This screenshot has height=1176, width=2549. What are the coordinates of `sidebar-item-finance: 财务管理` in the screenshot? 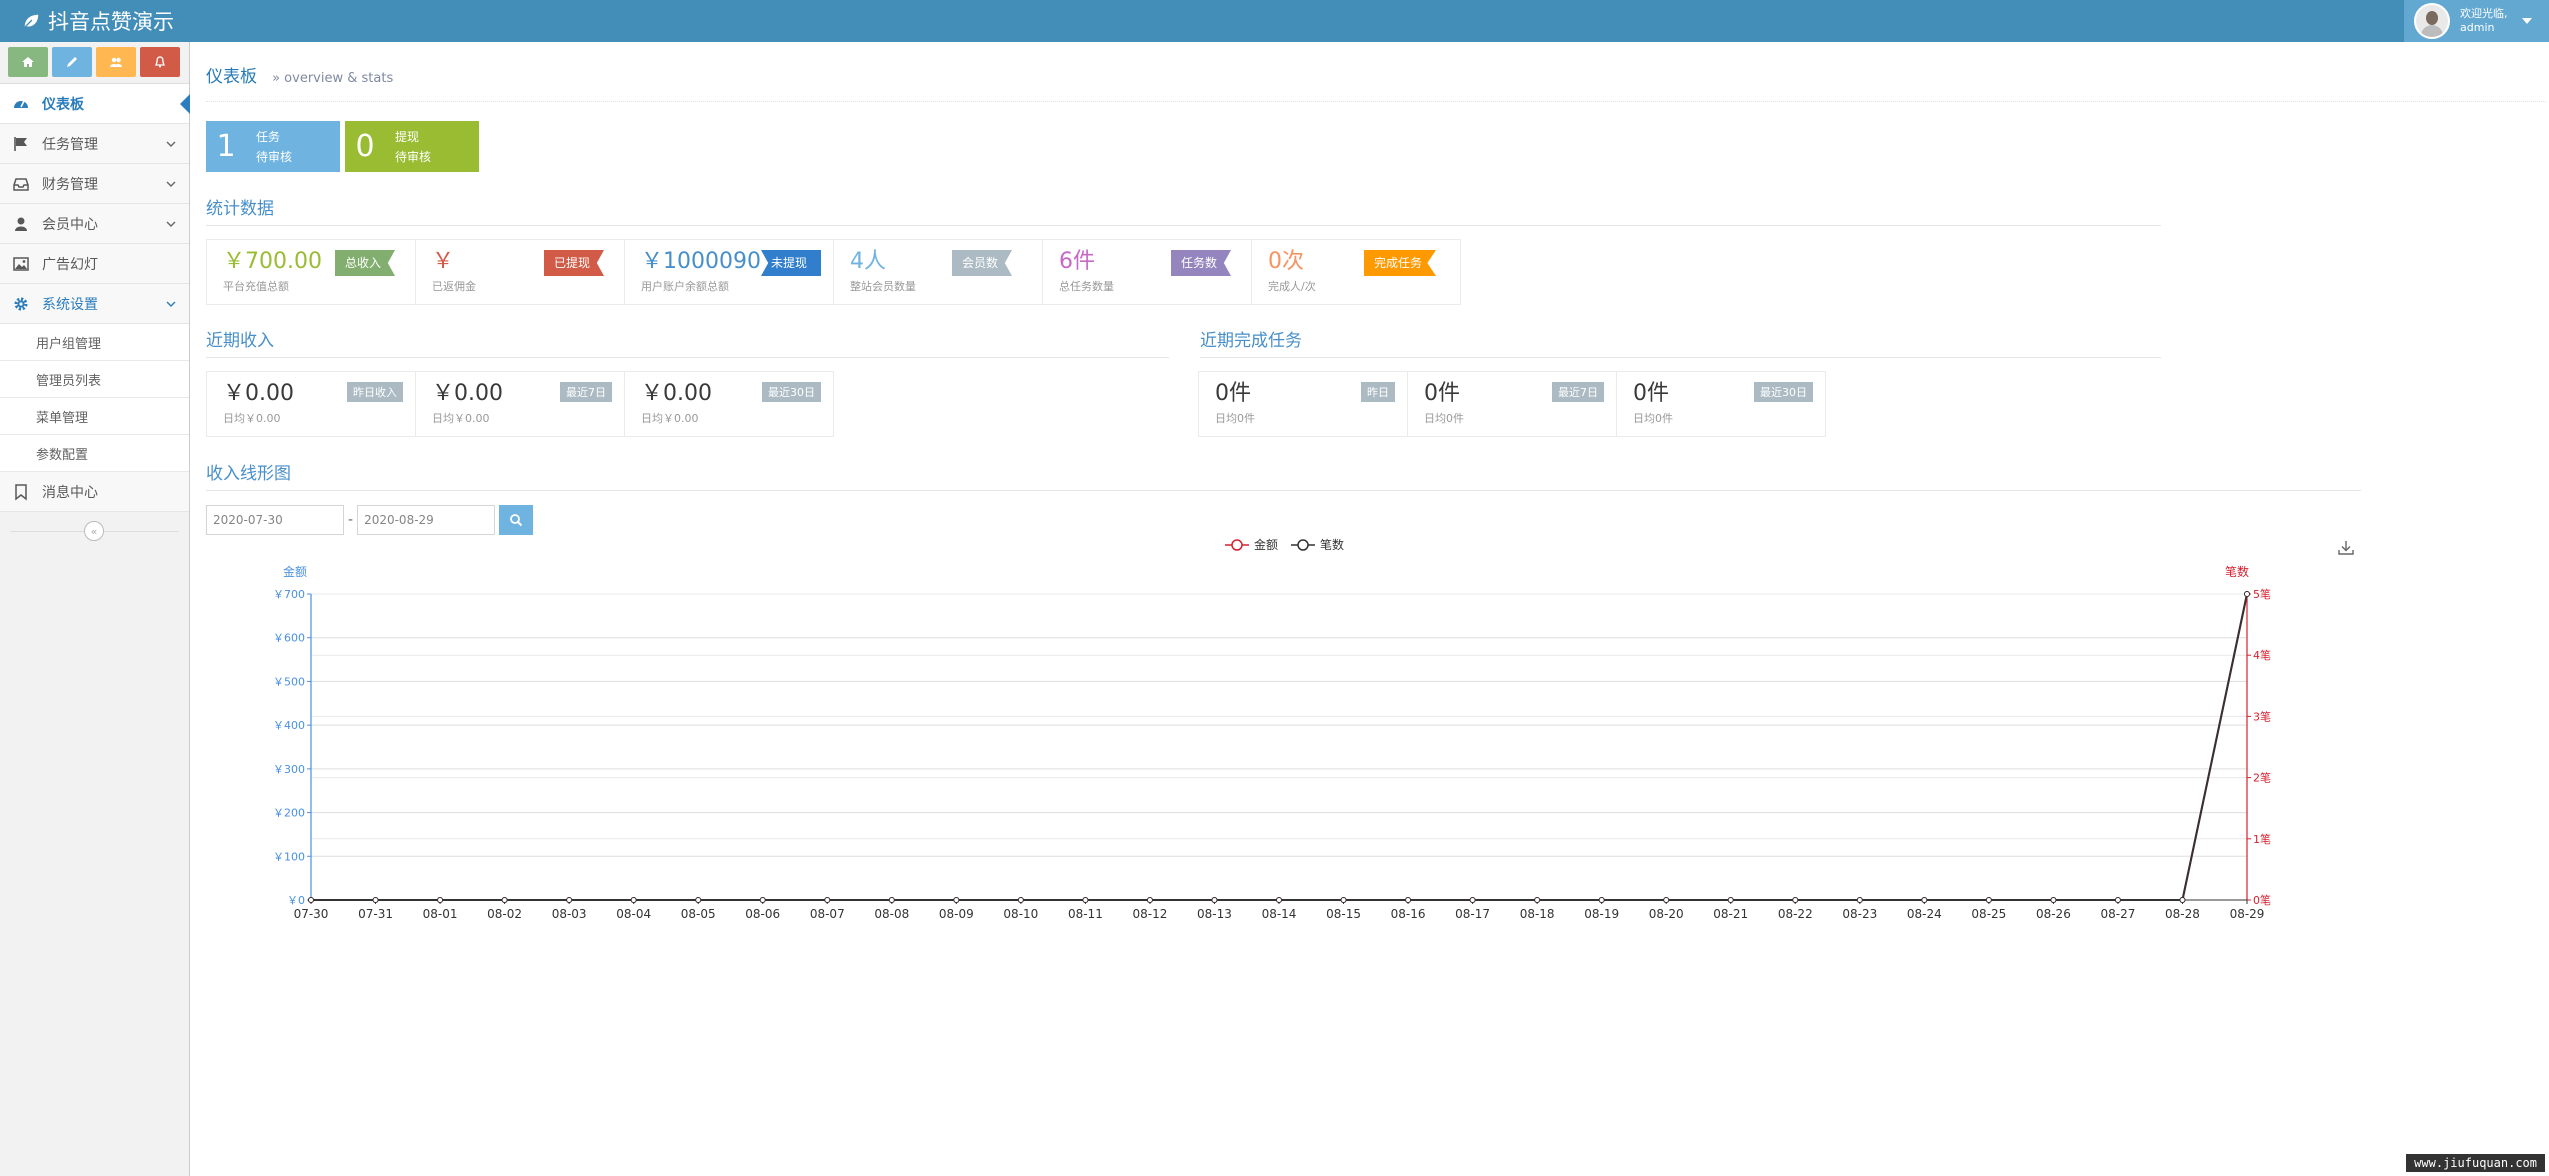 It's located at (94, 184).